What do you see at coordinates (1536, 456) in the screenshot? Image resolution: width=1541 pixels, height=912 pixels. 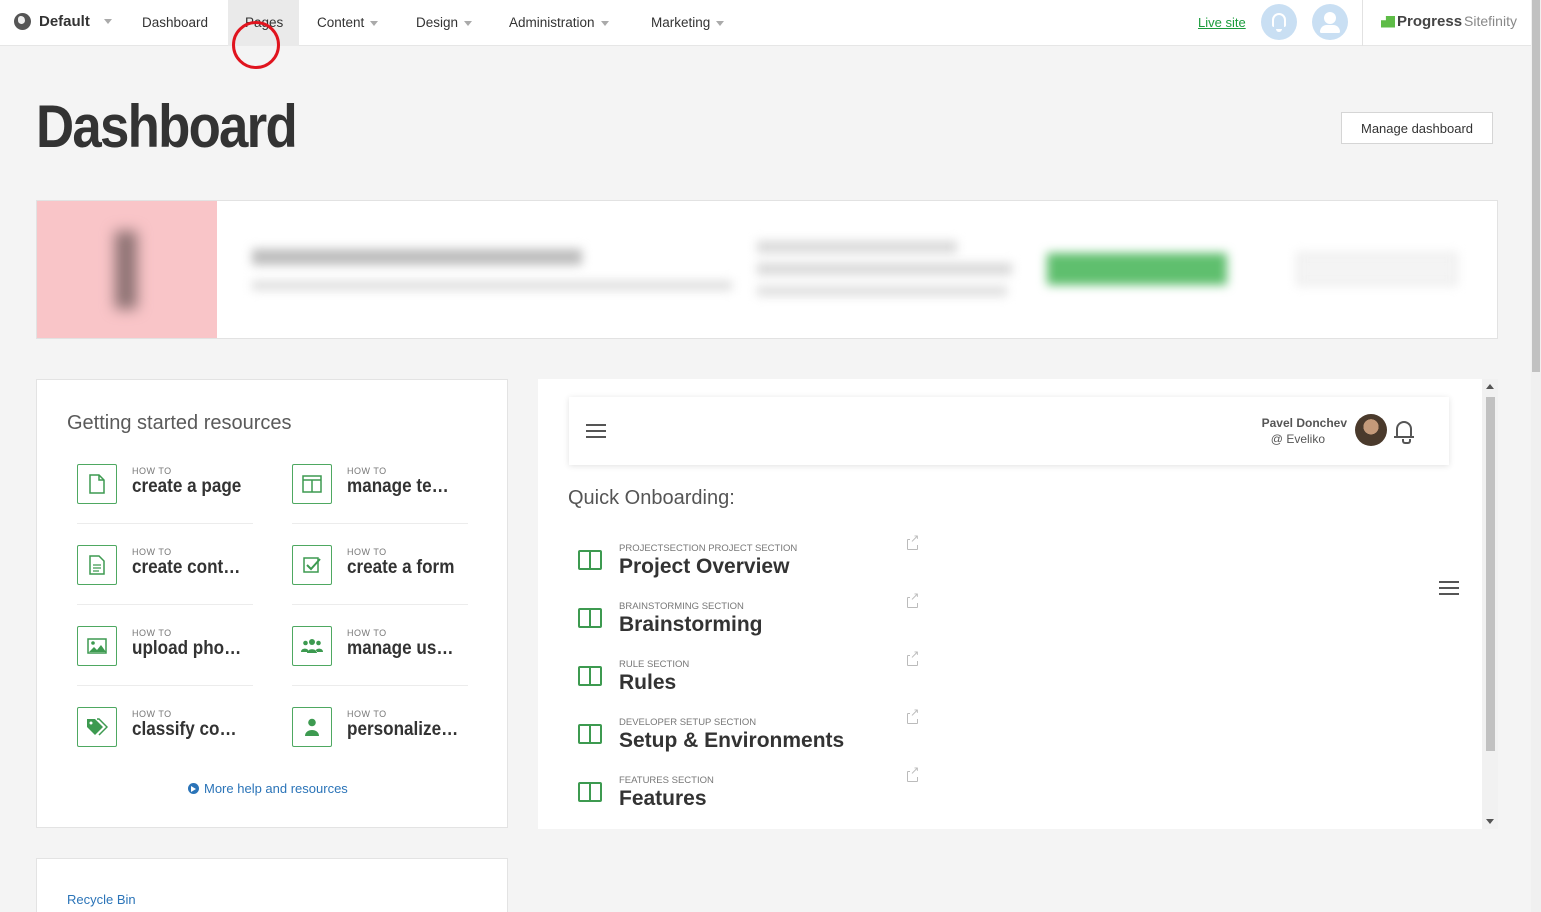 I see `page-scrollbar` at bounding box center [1536, 456].